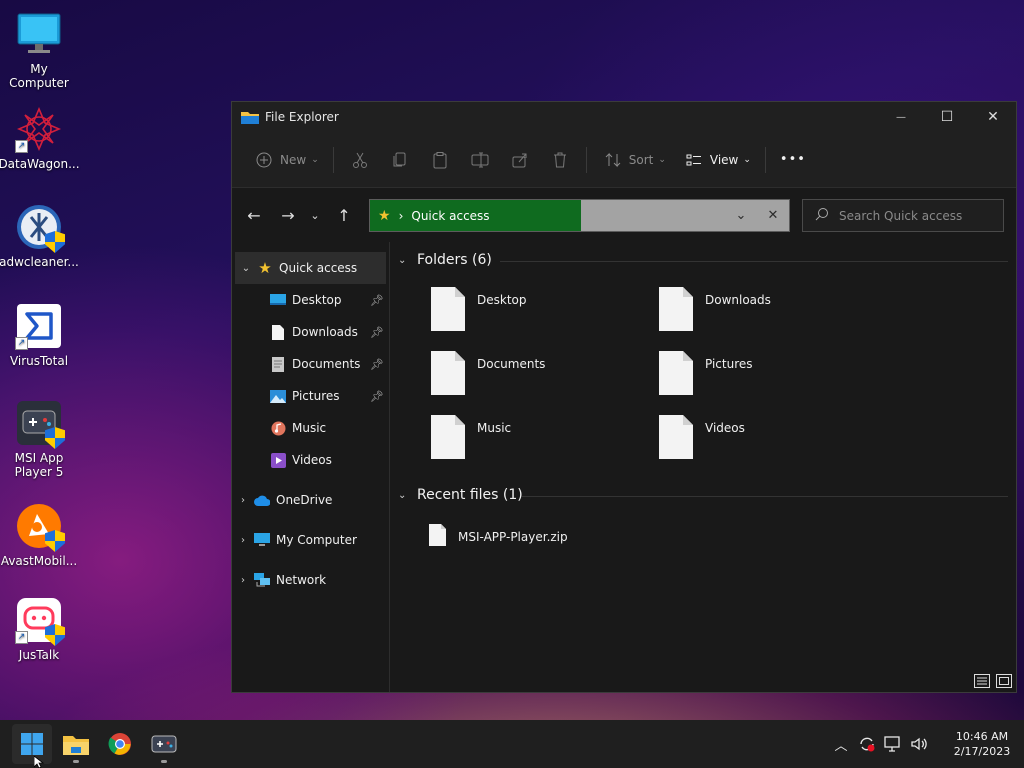  I want to click on folder-name: Downloads, so click(738, 300).